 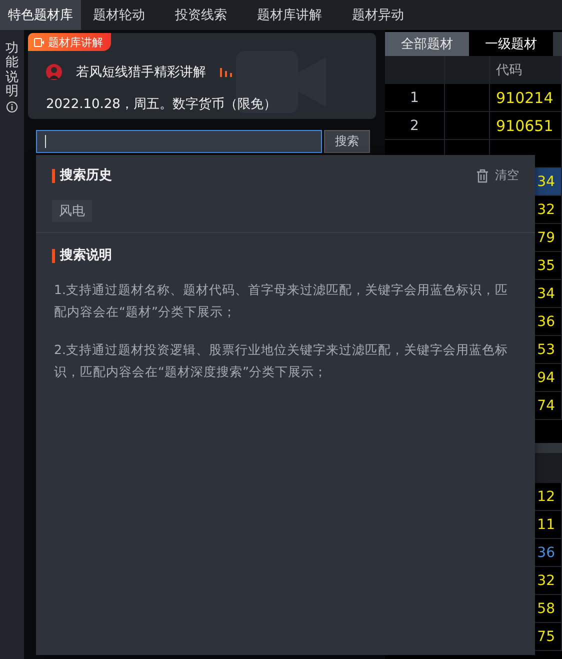 What do you see at coordinates (281, 361) in the screenshot?
I see `help-paragraph: 2.支持通过题材投资逻辑、股票行业地位关键字来过滤匹配，关键字会用蓝色标识，匹配内容会在“题材深度搜索”分类下展示；` at bounding box center [281, 361].